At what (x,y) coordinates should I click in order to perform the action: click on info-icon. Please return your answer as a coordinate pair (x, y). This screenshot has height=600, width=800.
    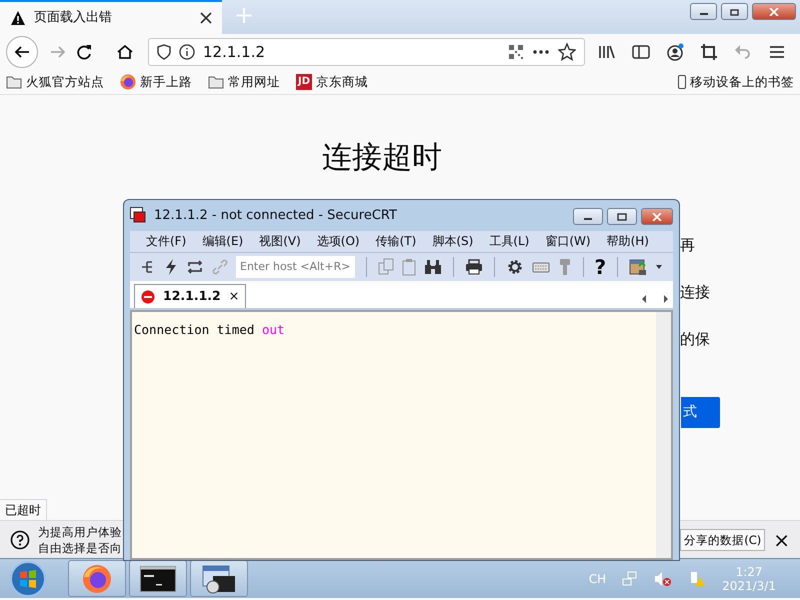
    Looking at the image, I should click on (187, 52).